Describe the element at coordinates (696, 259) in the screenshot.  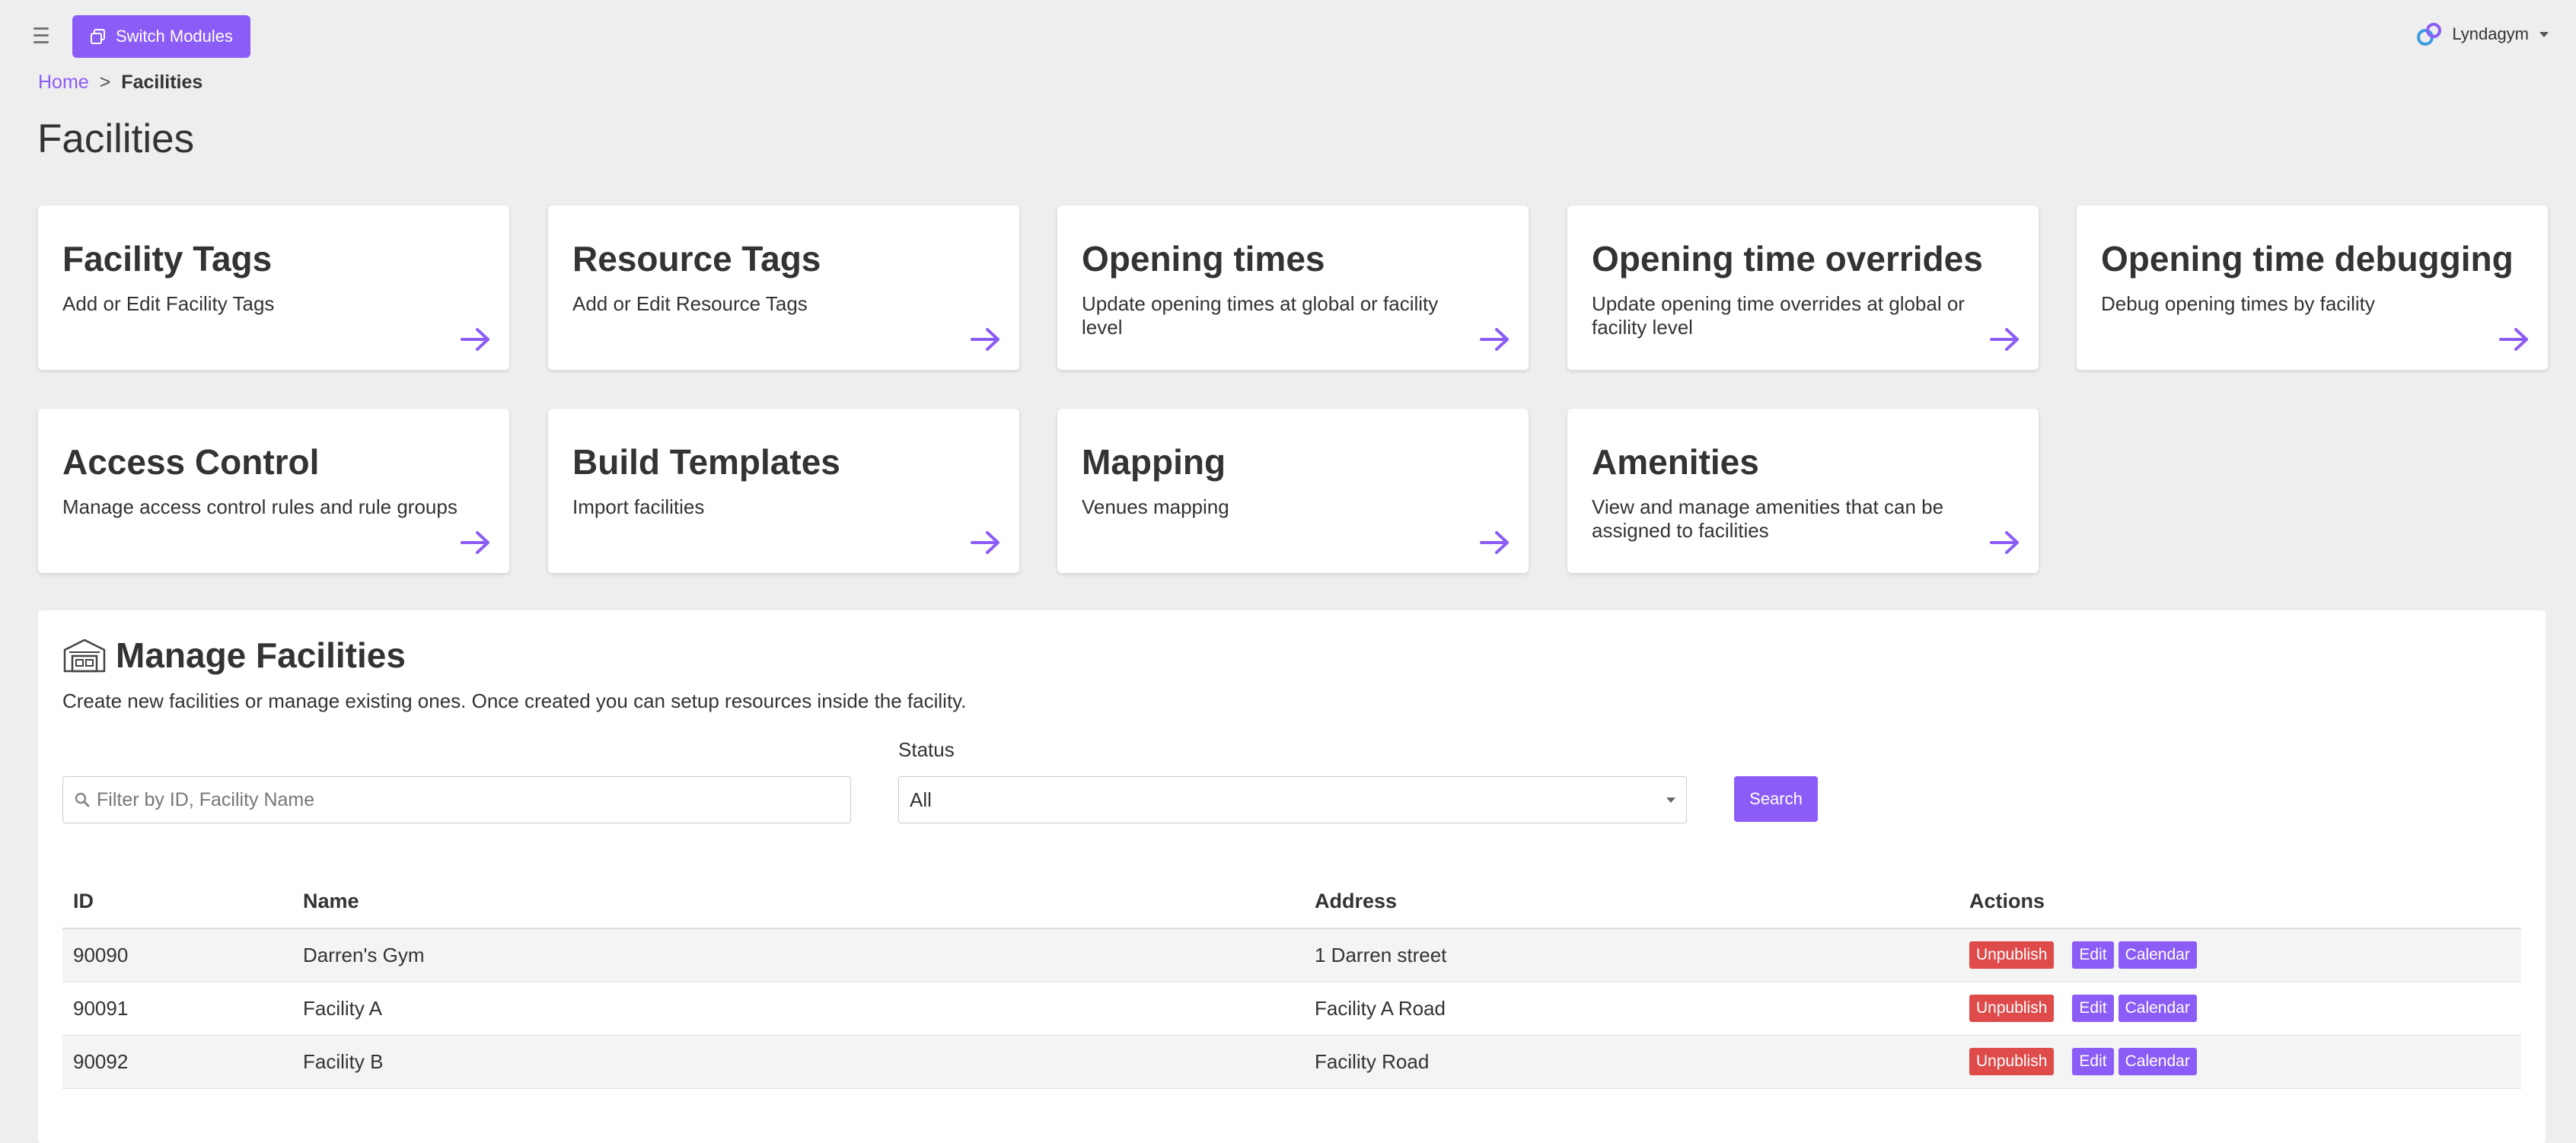
I see `card-title: Resource Tags` at that location.